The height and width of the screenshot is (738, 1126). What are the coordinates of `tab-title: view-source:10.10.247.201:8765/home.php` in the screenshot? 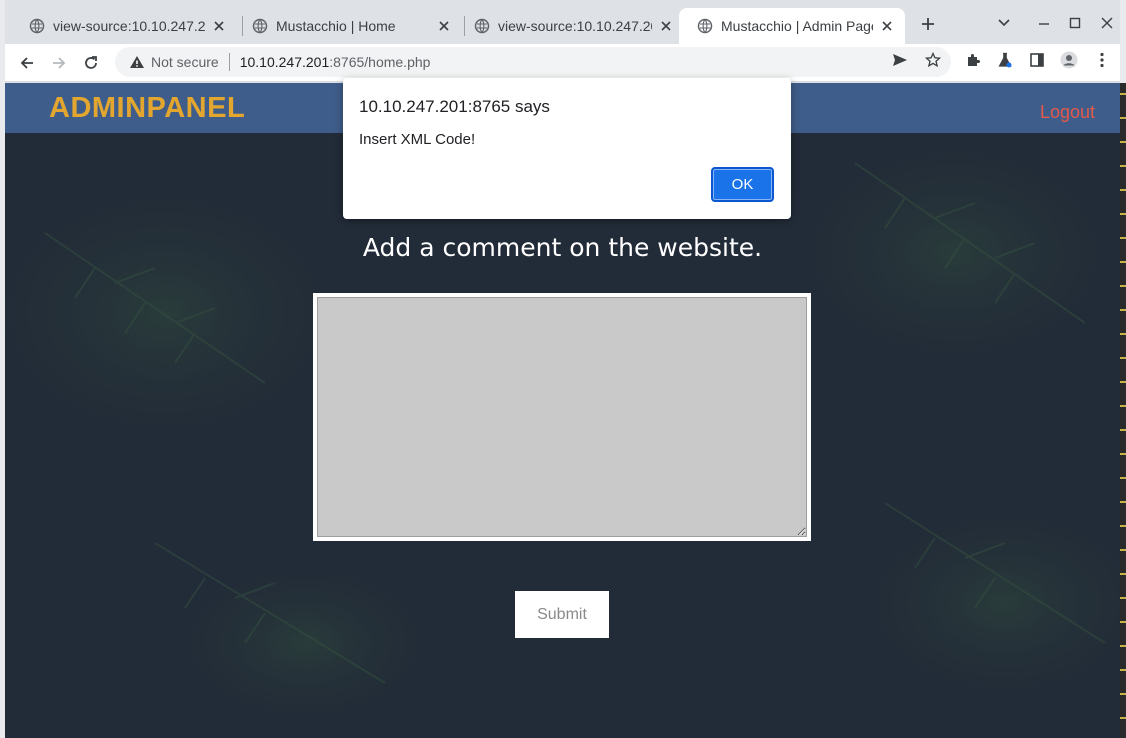 It's located at (129, 26).